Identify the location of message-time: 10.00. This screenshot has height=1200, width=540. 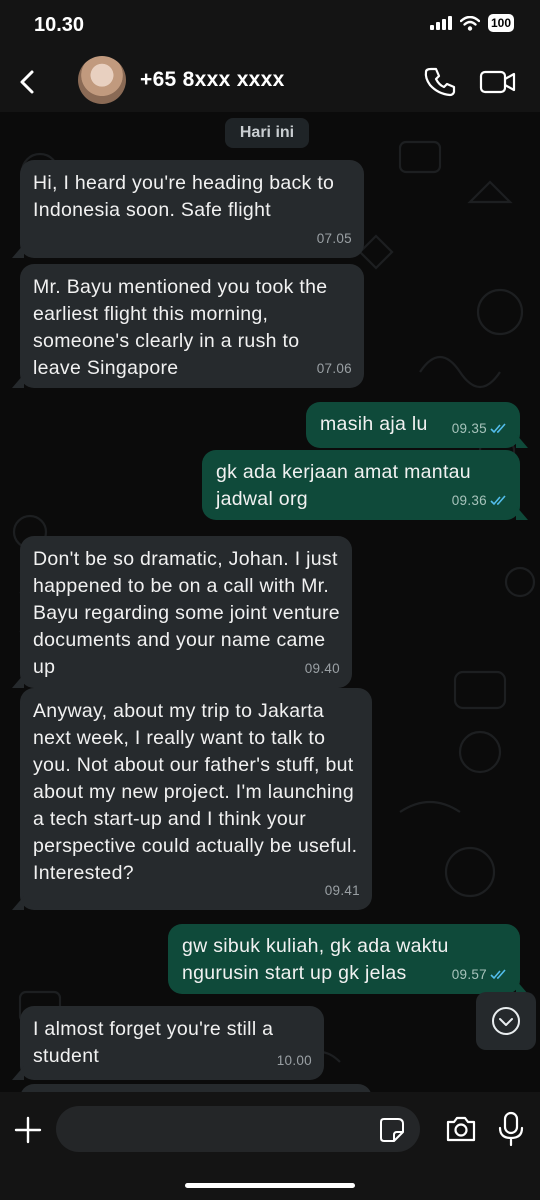
(294, 1060).